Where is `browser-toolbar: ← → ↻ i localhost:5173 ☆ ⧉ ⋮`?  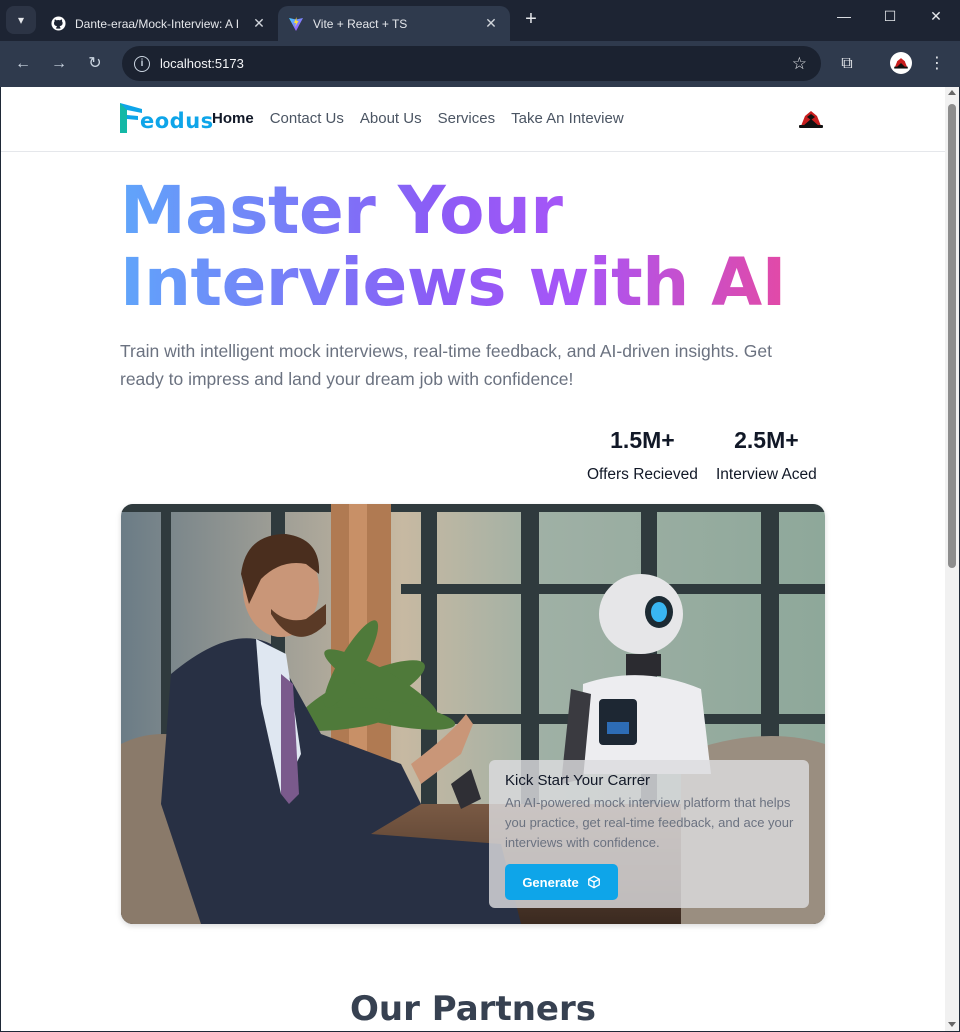 browser-toolbar: ← → ↻ i localhost:5173 ☆ ⧉ ⋮ is located at coordinates (480, 64).